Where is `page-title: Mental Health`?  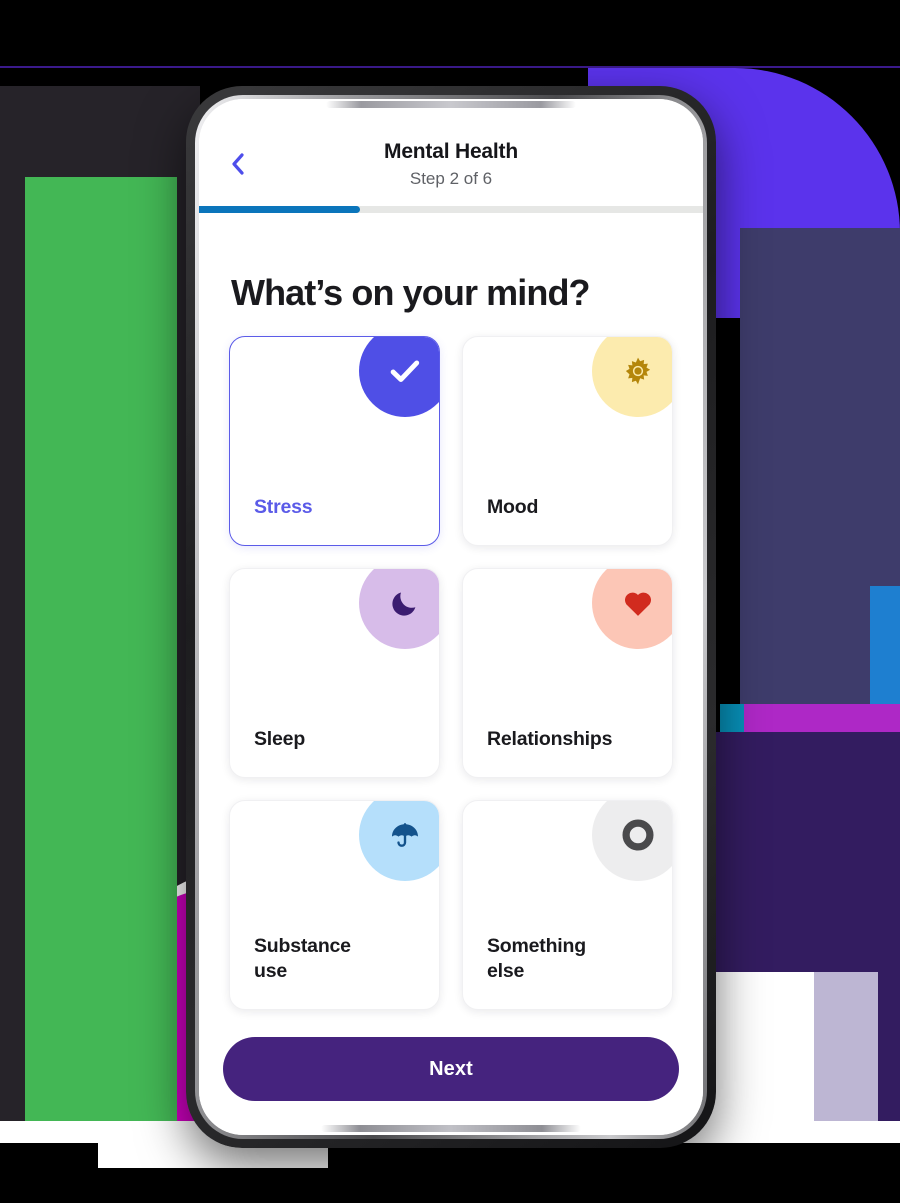
page-title: Mental Health is located at coordinates (451, 151).